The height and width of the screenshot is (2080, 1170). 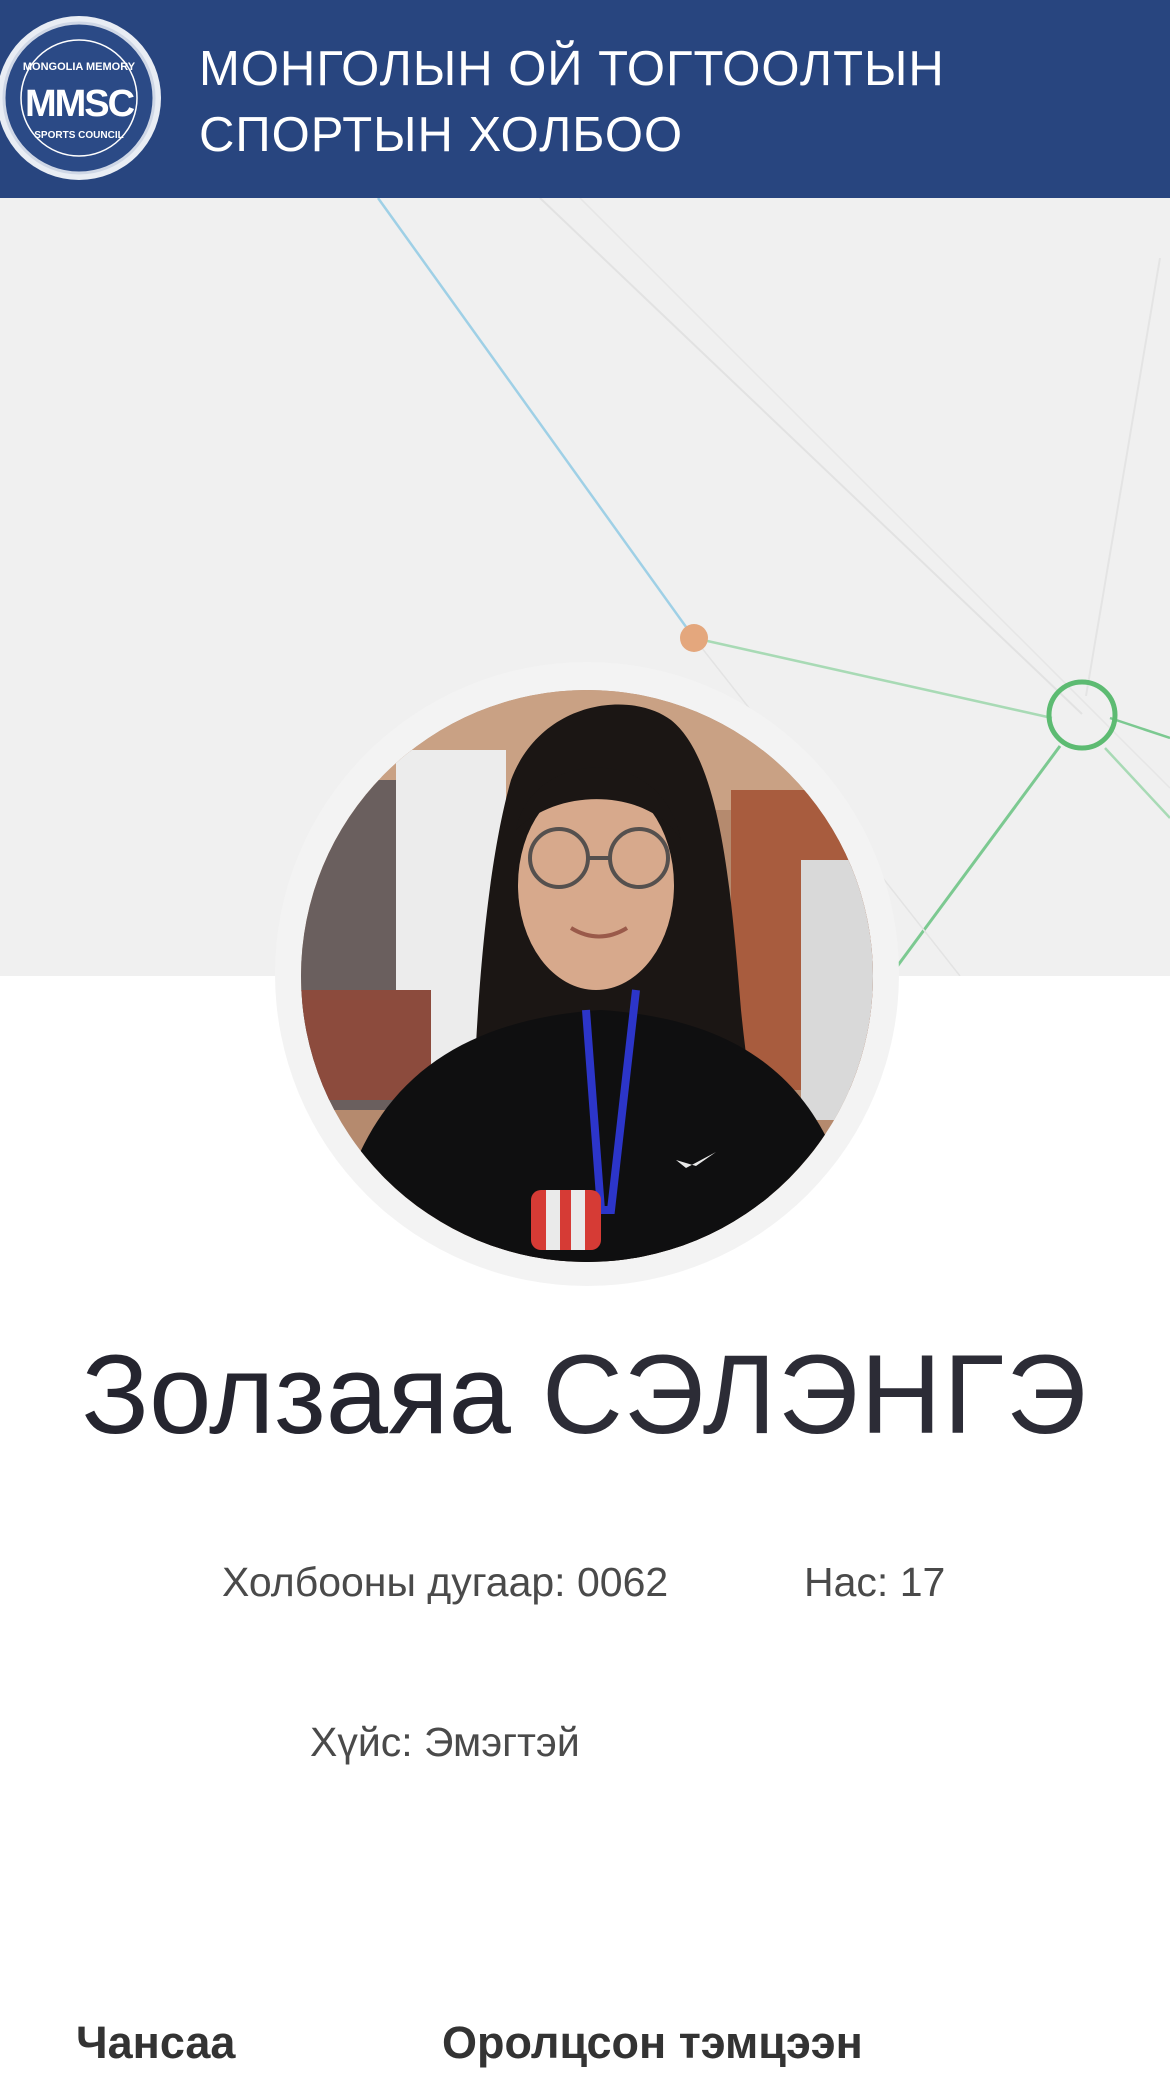 I want to click on site-title-line-2: СПОРТЫН ХОЛБОО, so click(x=441, y=135).